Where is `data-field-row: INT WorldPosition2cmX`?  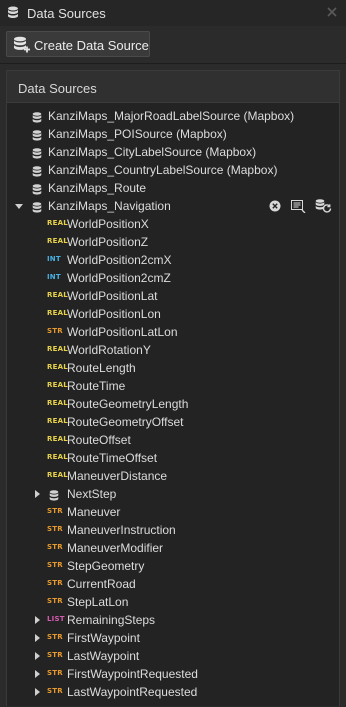 data-field-row: INT WorldPosition2cmX is located at coordinates (173, 260).